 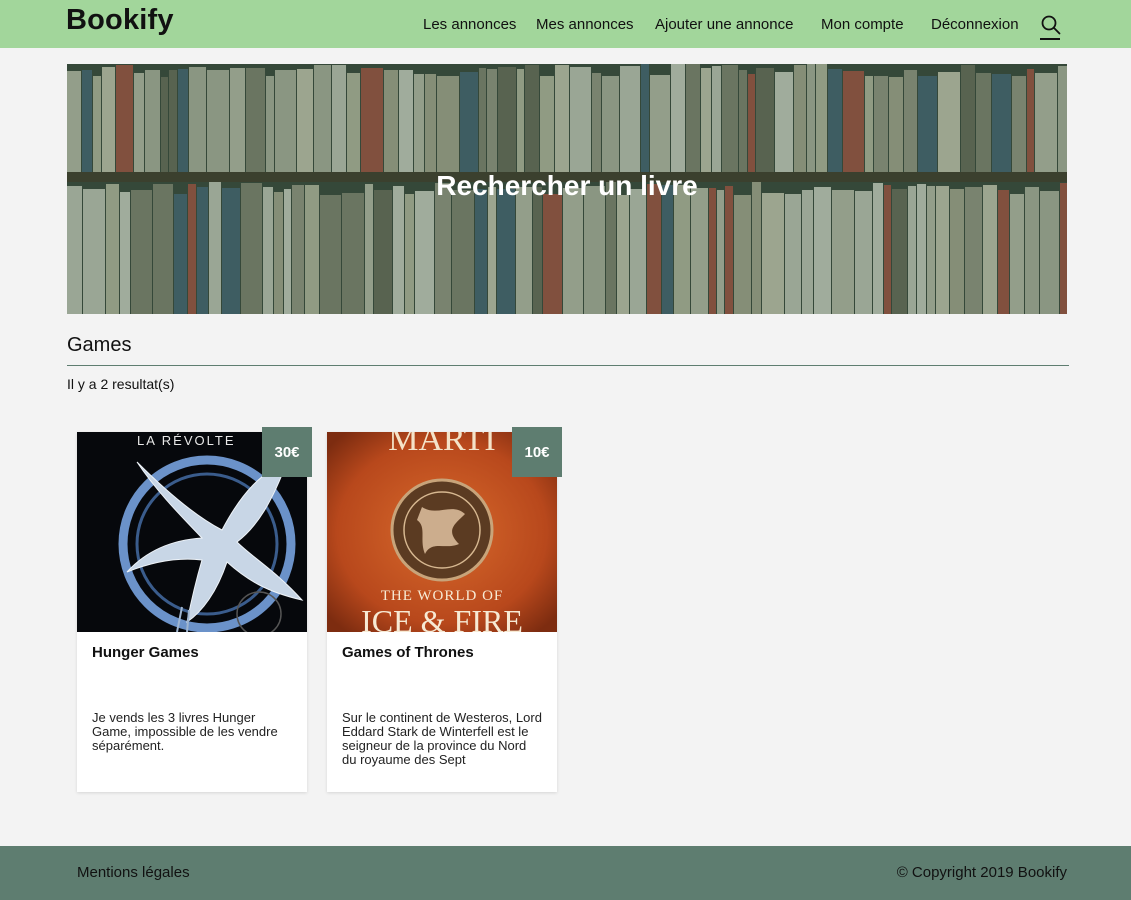 What do you see at coordinates (1050, 39) in the screenshot?
I see `search-active-underline` at bounding box center [1050, 39].